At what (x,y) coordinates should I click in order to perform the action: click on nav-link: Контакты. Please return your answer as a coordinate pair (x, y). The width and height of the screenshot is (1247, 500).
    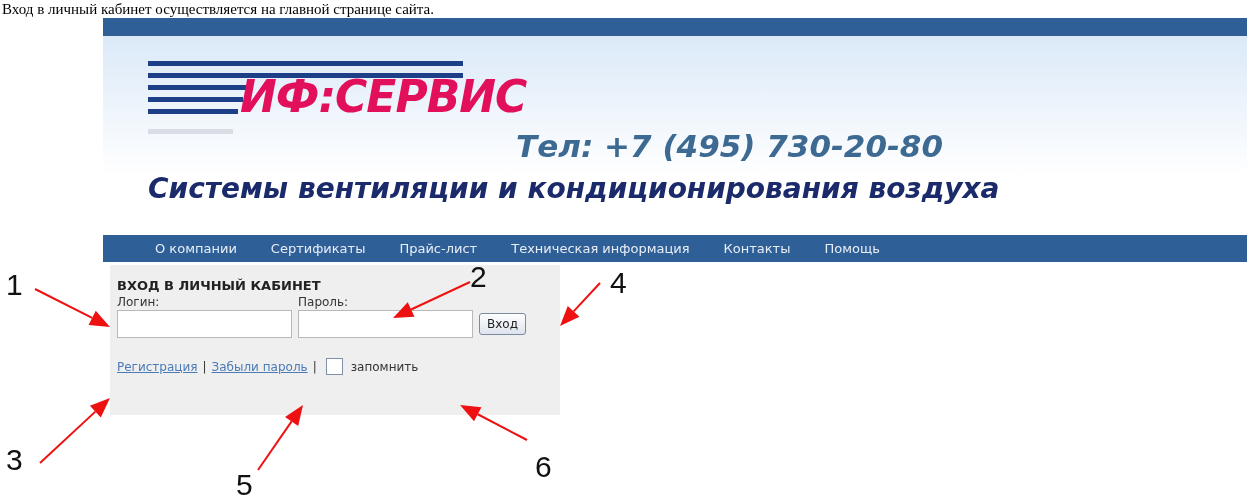
    Looking at the image, I should click on (757, 248).